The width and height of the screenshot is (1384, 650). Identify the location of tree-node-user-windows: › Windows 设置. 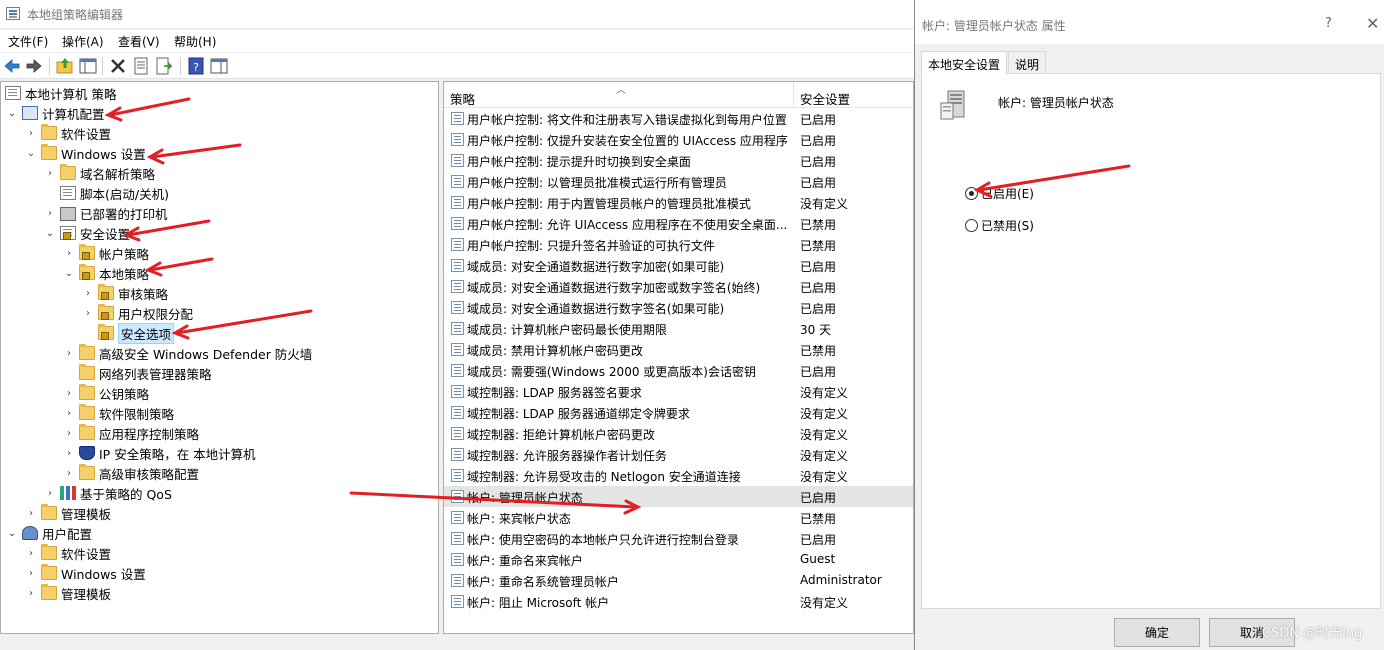
(85, 573).